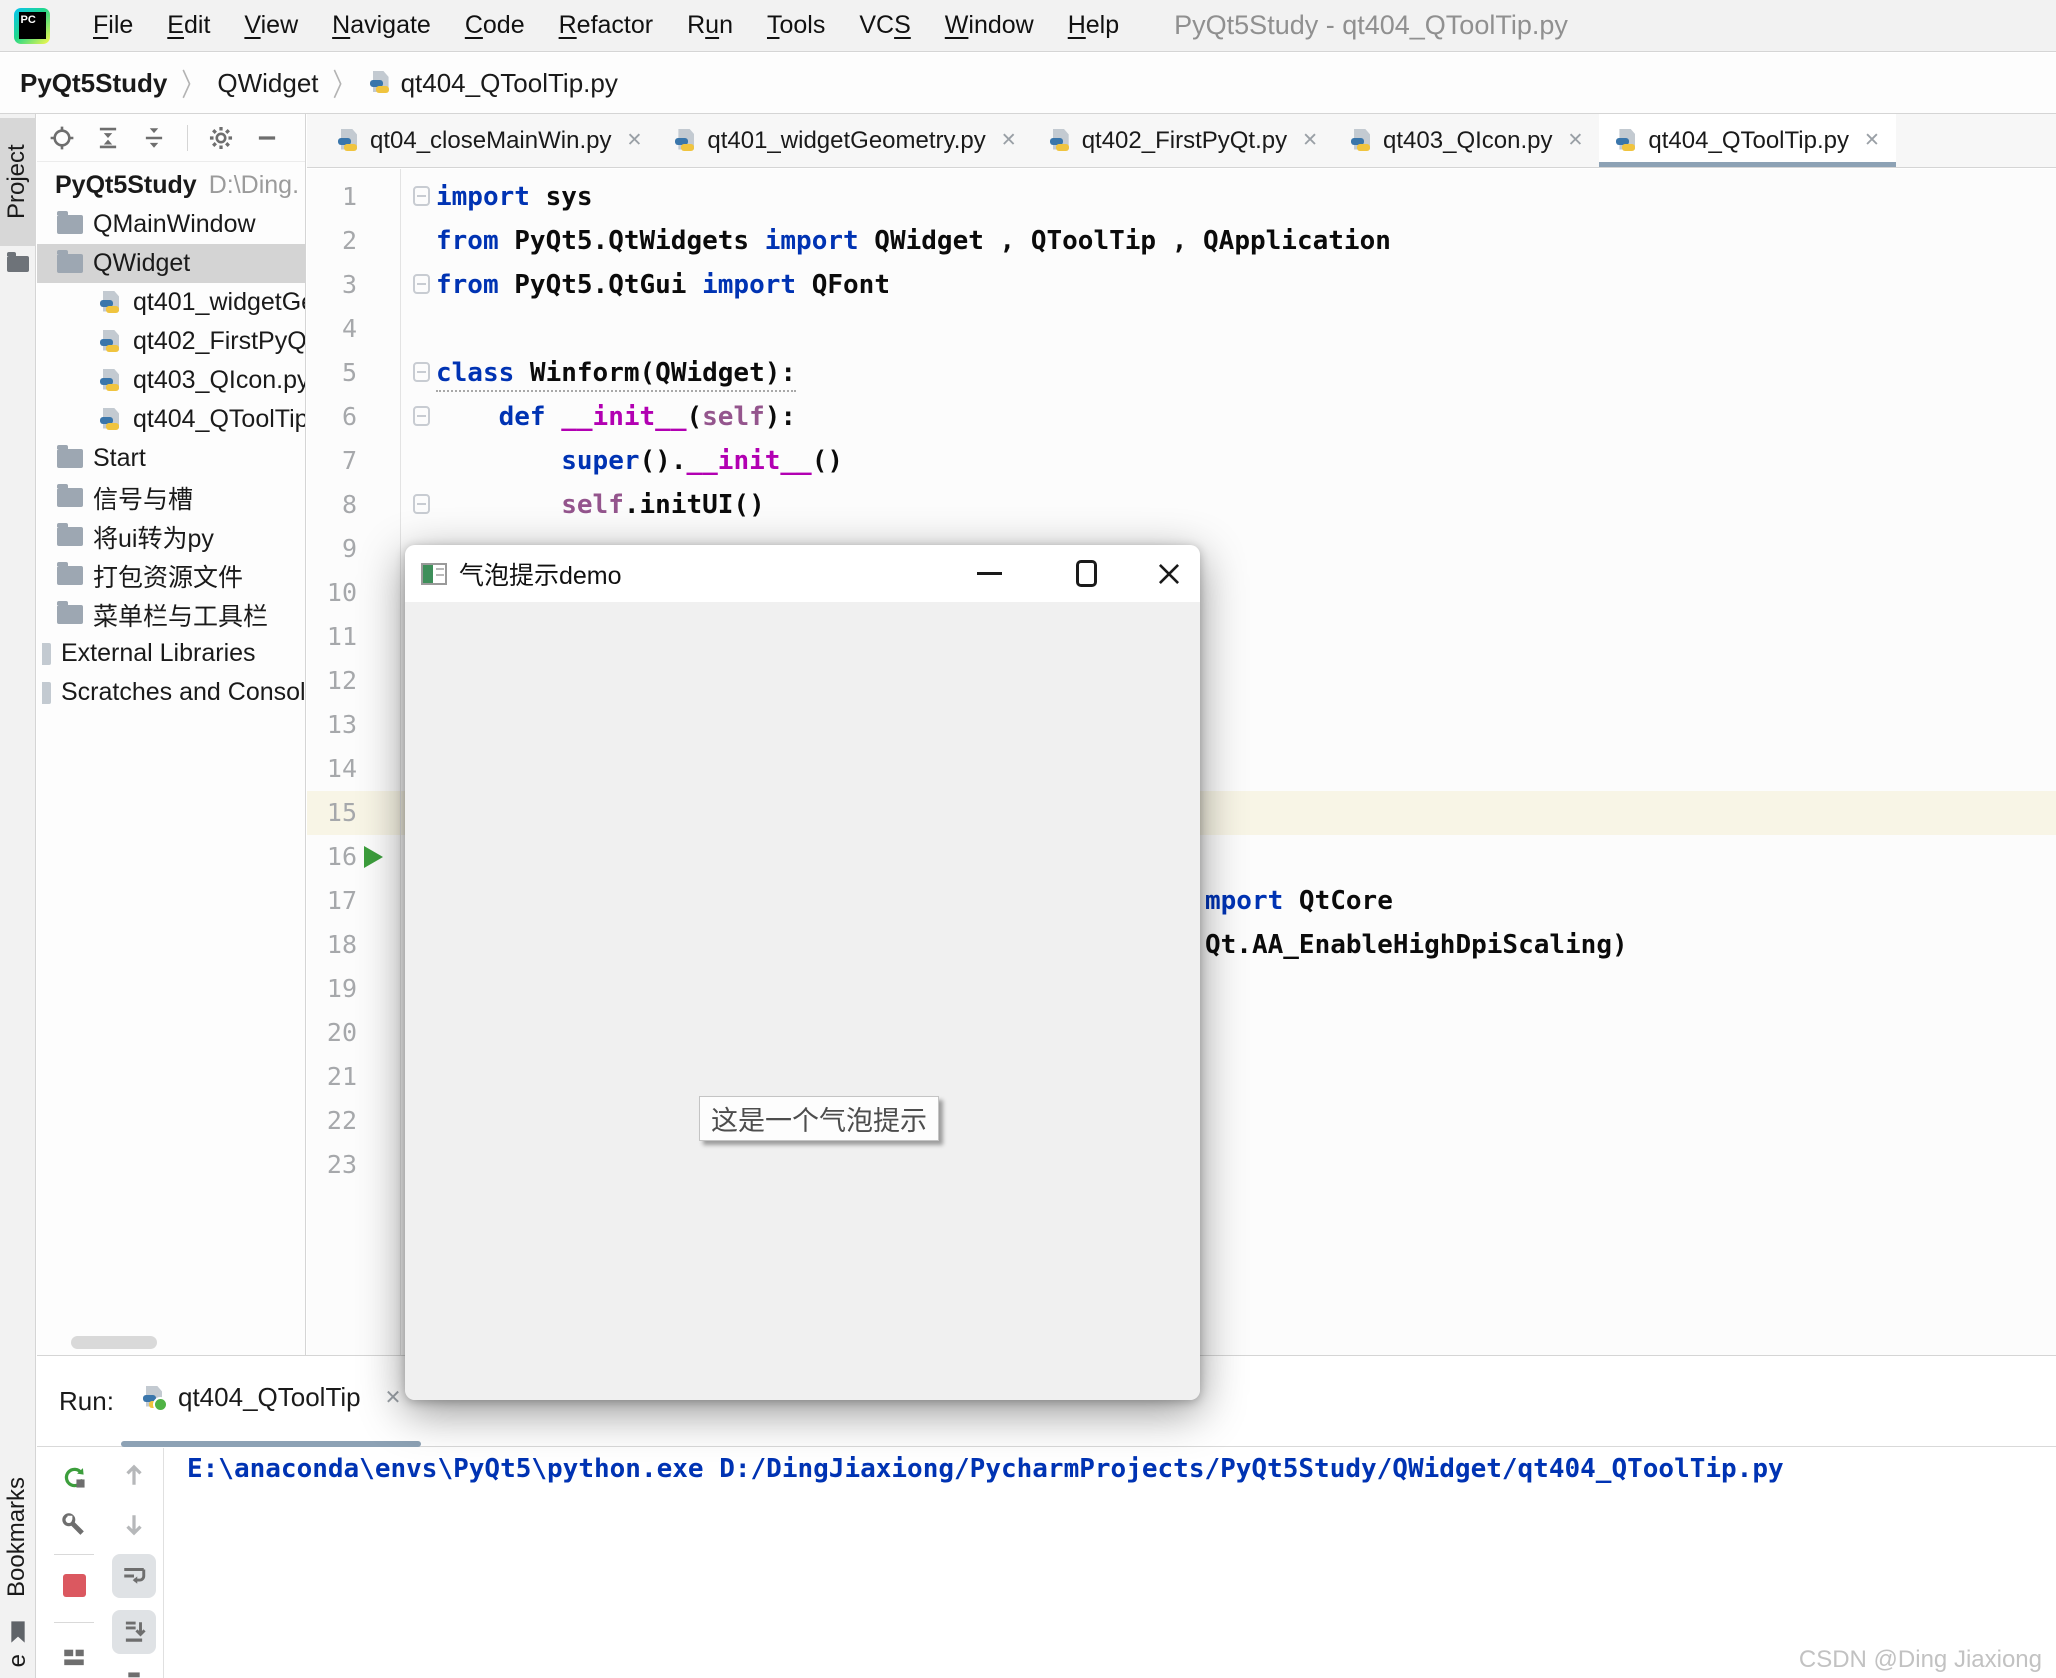 The image size is (2056, 1678). What do you see at coordinates (373, 857) in the screenshot?
I see `run-line-marker-icon` at bounding box center [373, 857].